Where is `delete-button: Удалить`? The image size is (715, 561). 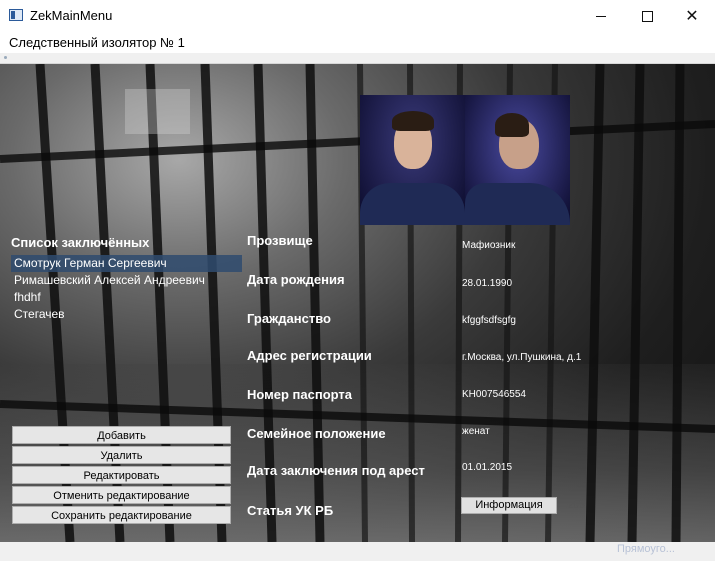 delete-button: Удалить is located at coordinates (121, 455).